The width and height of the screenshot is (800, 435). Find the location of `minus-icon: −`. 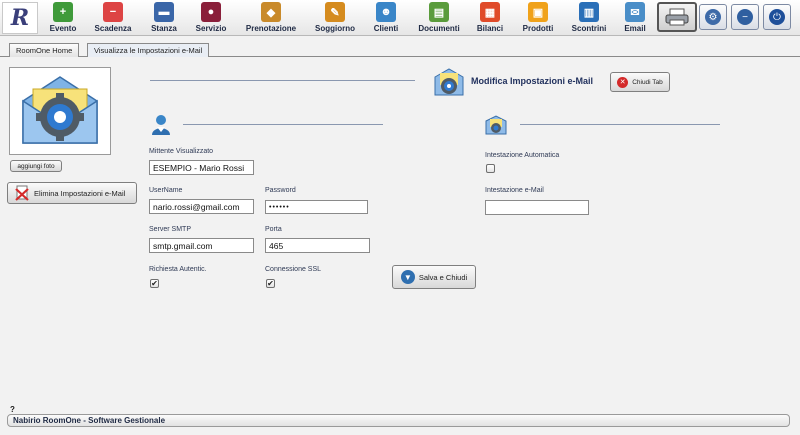

minus-icon: − is located at coordinates (745, 17).